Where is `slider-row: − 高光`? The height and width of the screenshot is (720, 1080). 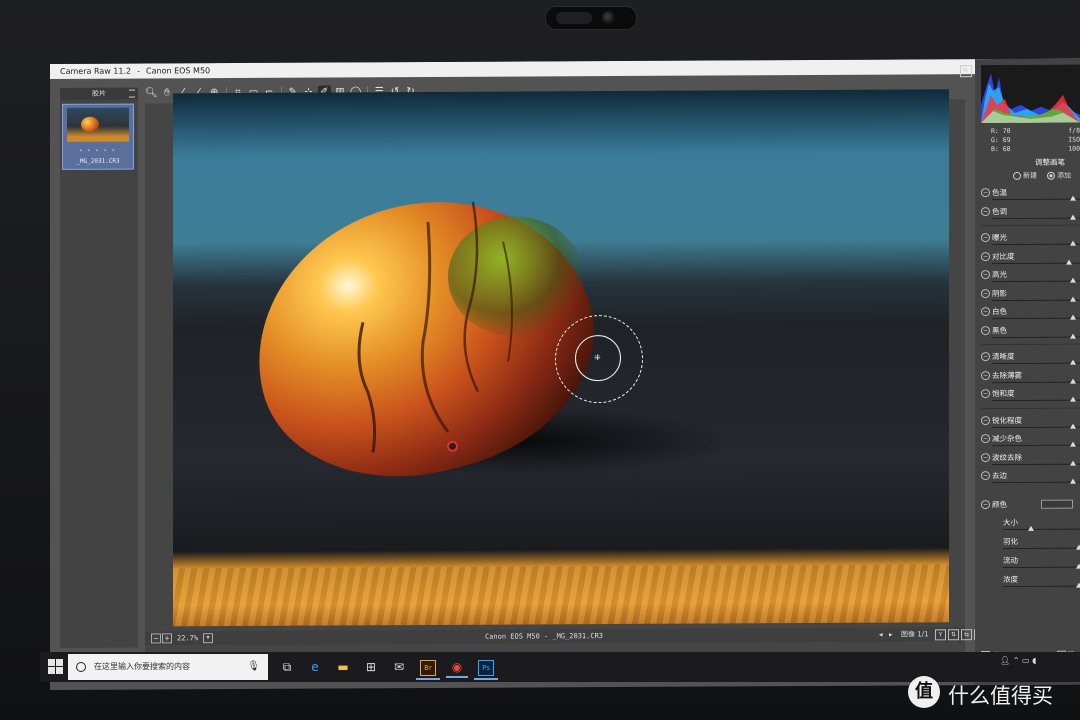
slider-row: − 高光 is located at coordinates (1030, 278).